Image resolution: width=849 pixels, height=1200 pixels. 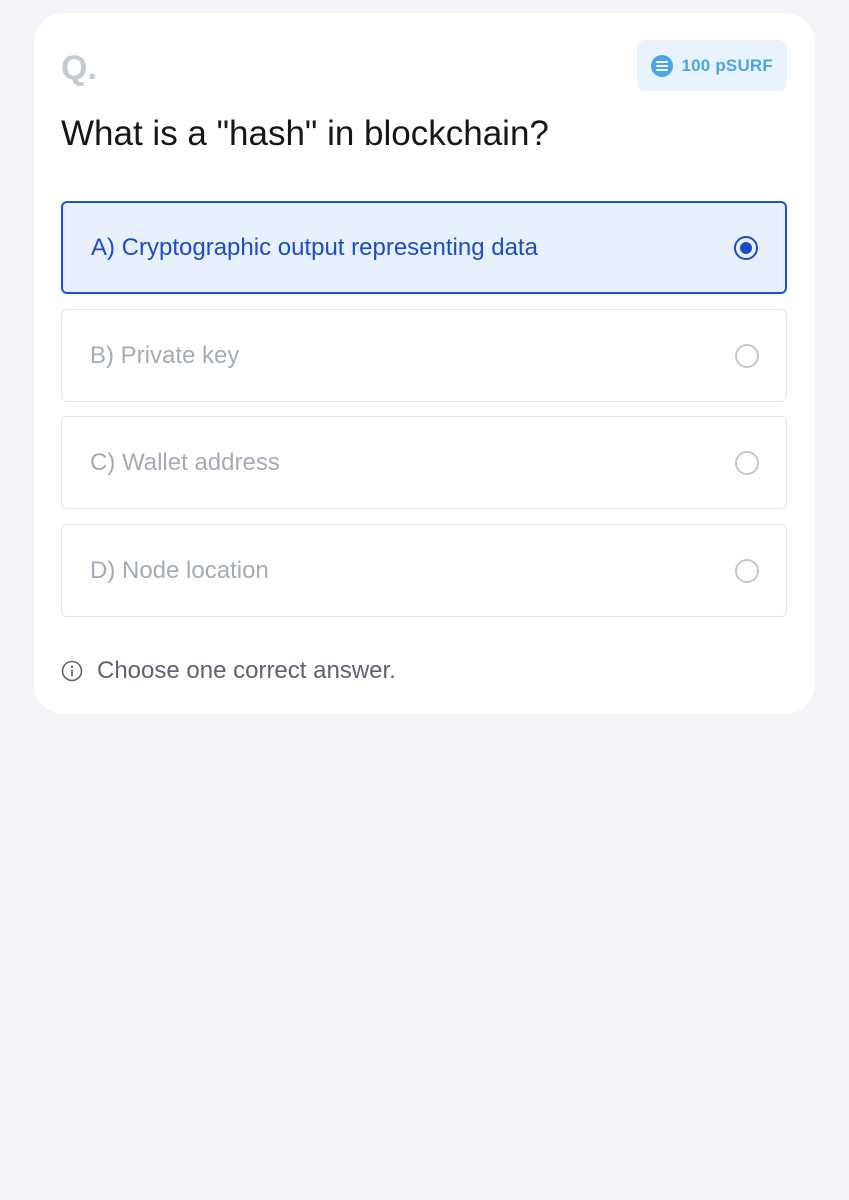 I want to click on question-marker: Q., so click(x=79, y=68).